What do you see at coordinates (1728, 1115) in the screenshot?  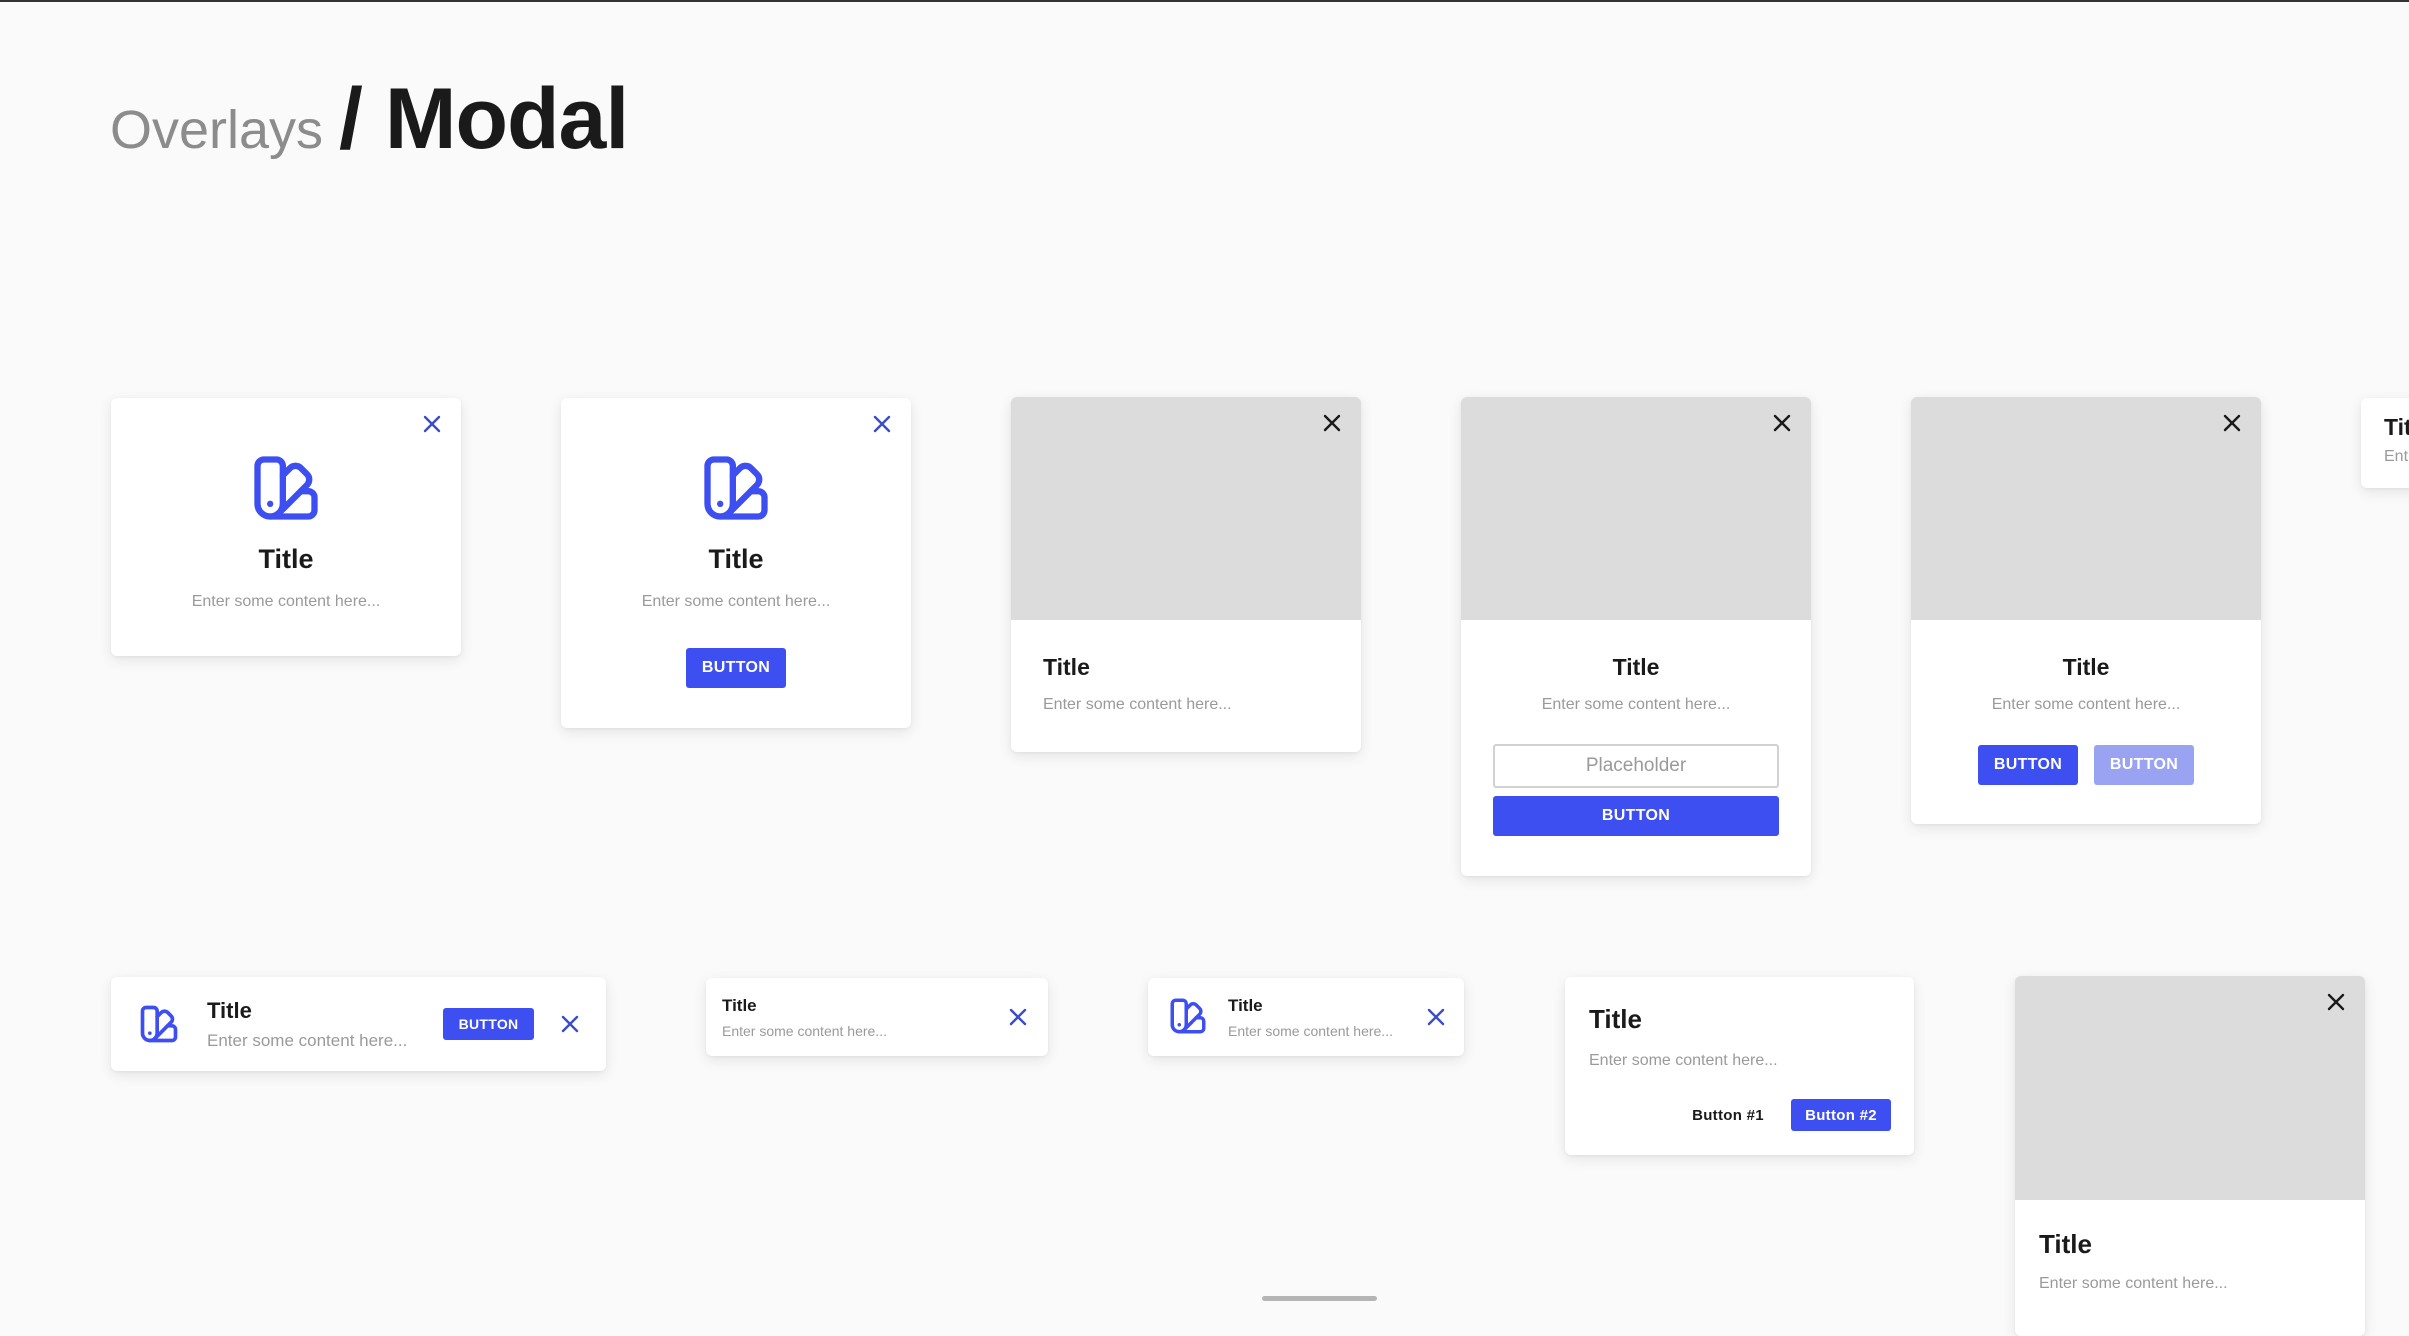 I see `button-1: Button #1` at bounding box center [1728, 1115].